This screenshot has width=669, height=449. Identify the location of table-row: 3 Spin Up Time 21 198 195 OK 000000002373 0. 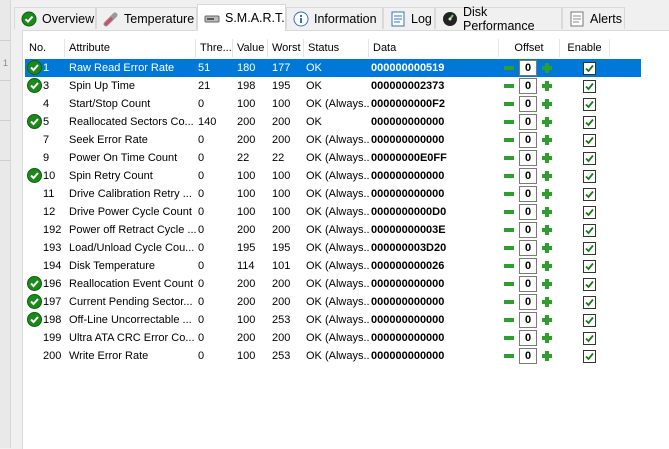
(333, 86).